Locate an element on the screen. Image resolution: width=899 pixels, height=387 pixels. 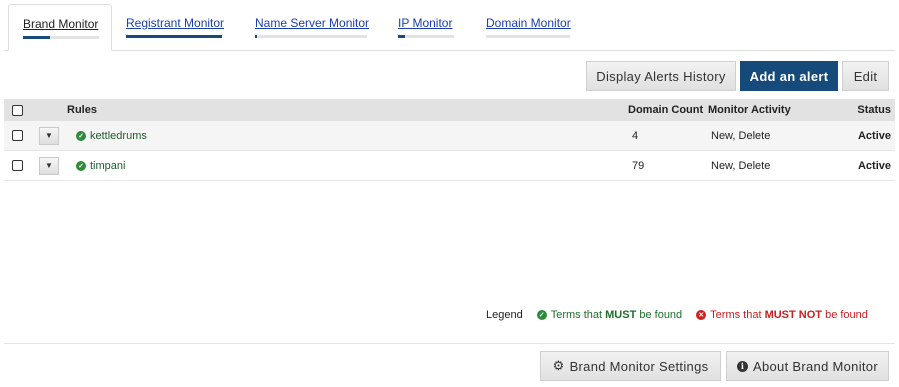
legend-label: Legend is located at coordinates (504, 315).